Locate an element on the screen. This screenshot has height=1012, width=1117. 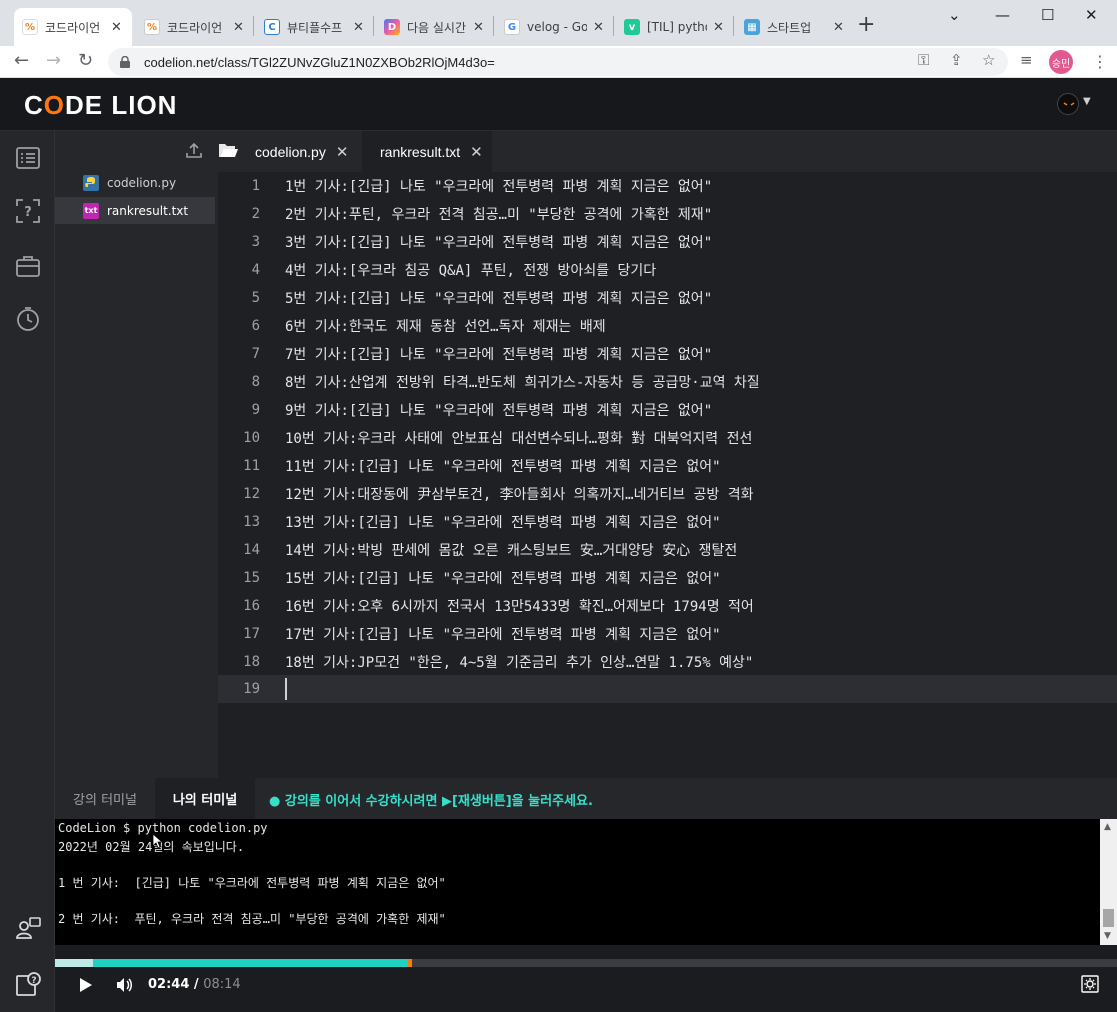
play-icon is located at coordinates (86, 985).